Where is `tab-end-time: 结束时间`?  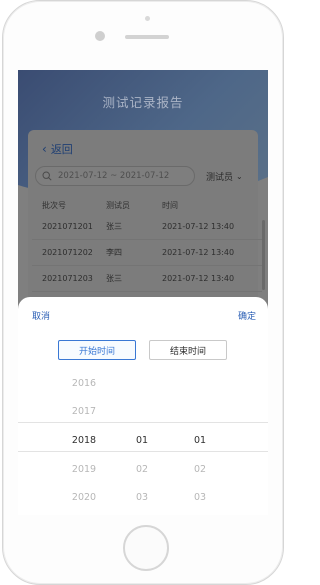
tab-end-time: 结束时间 is located at coordinates (188, 350).